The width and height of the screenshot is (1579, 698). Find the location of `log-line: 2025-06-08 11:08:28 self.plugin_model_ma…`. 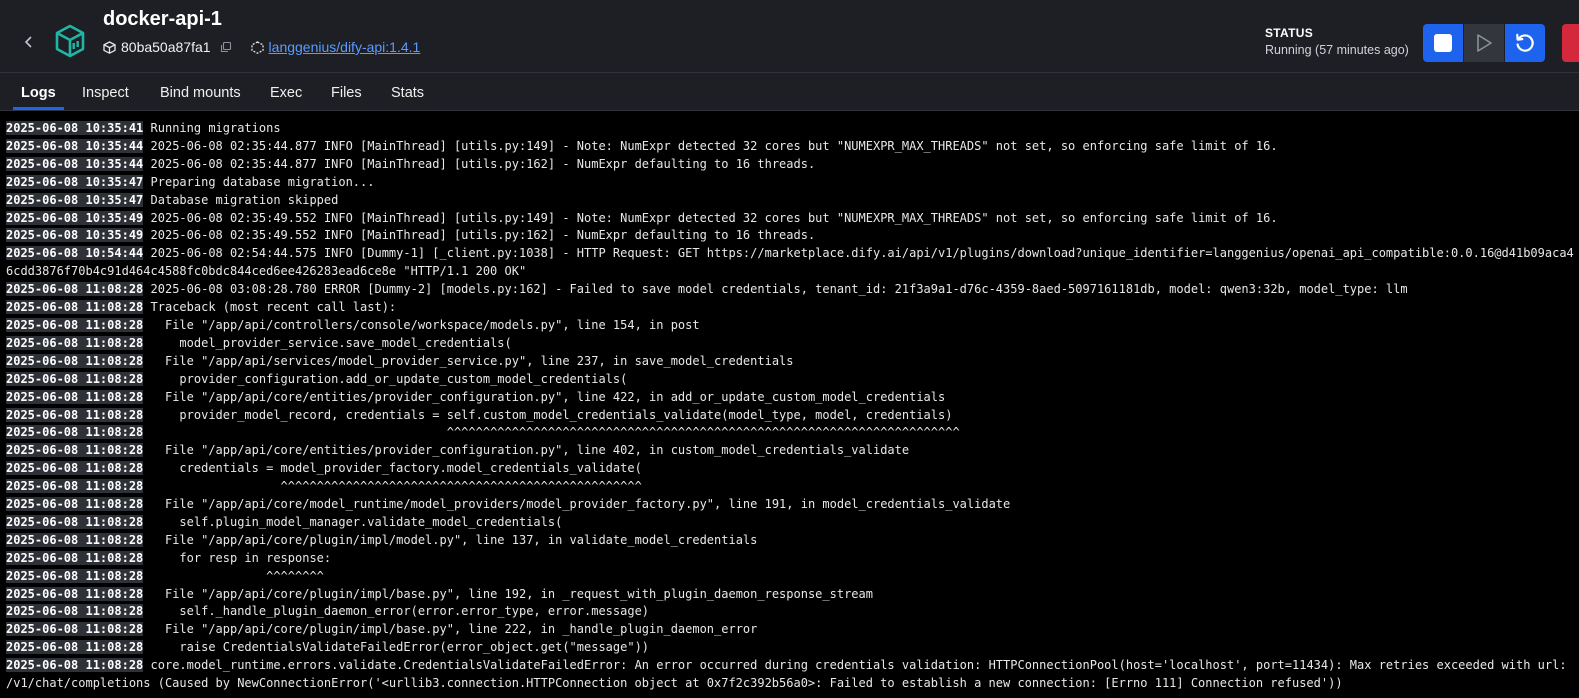

log-line: 2025-06-08 11:08:28 self.plugin_model_ma… is located at coordinates (791, 523).